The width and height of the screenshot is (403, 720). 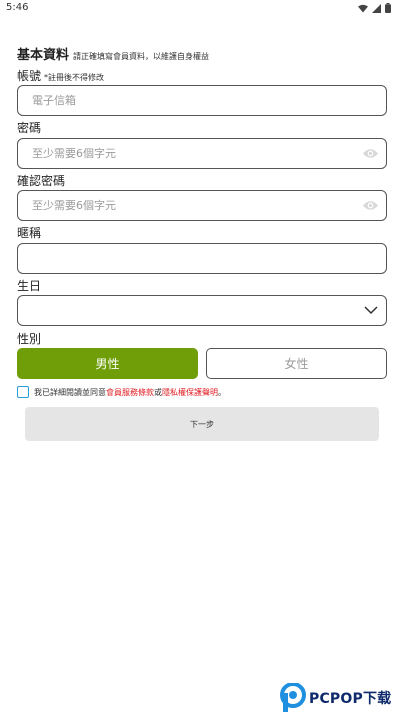 I want to click on nickname-input, so click(x=202, y=258).